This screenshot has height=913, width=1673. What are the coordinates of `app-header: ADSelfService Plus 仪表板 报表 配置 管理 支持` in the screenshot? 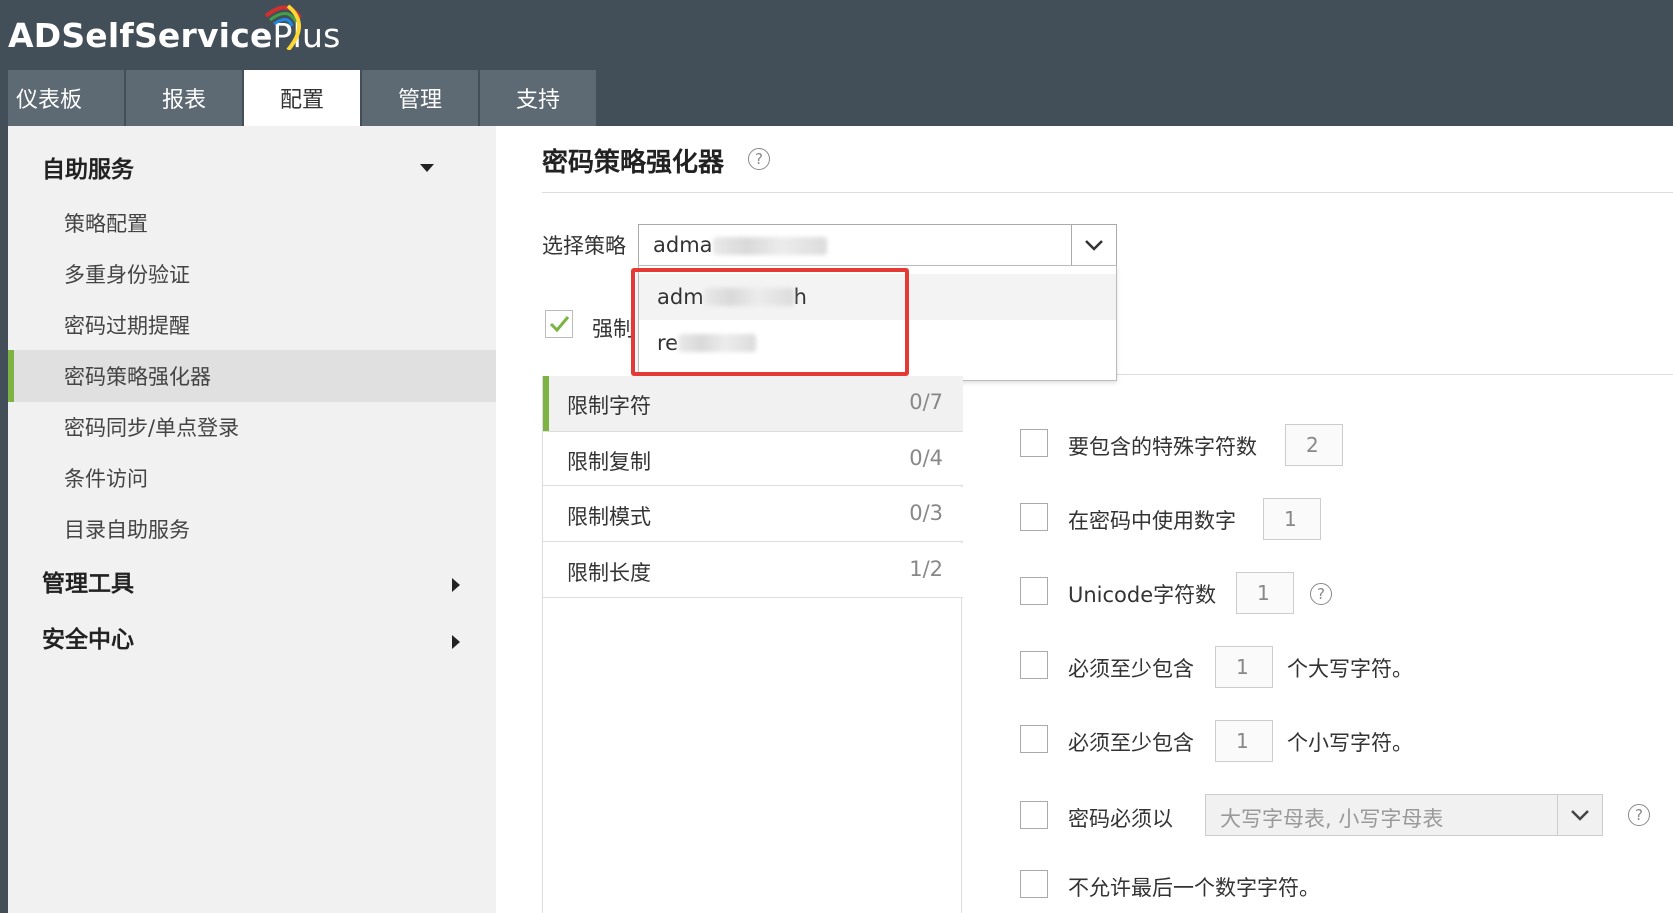 It's located at (836, 63).